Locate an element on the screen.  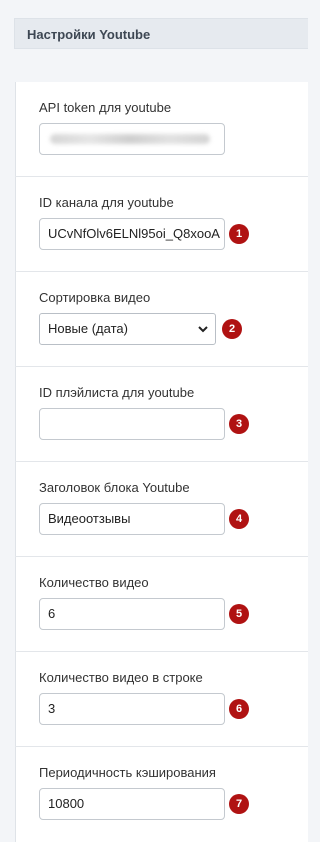
field-playlist-id: ID плэйлиста для youtube 3 is located at coordinates (161, 413).